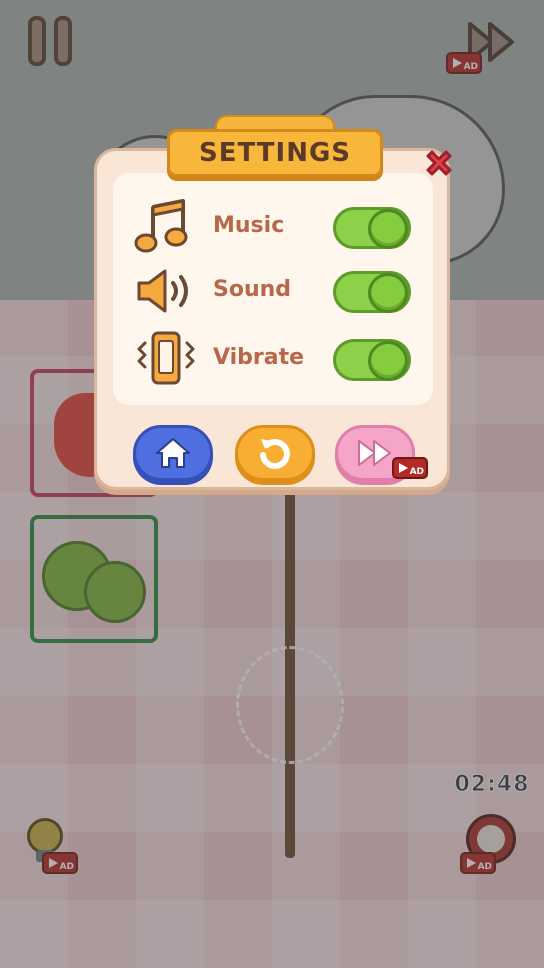 The image size is (544, 968). I want to click on music-label: Music, so click(249, 225).